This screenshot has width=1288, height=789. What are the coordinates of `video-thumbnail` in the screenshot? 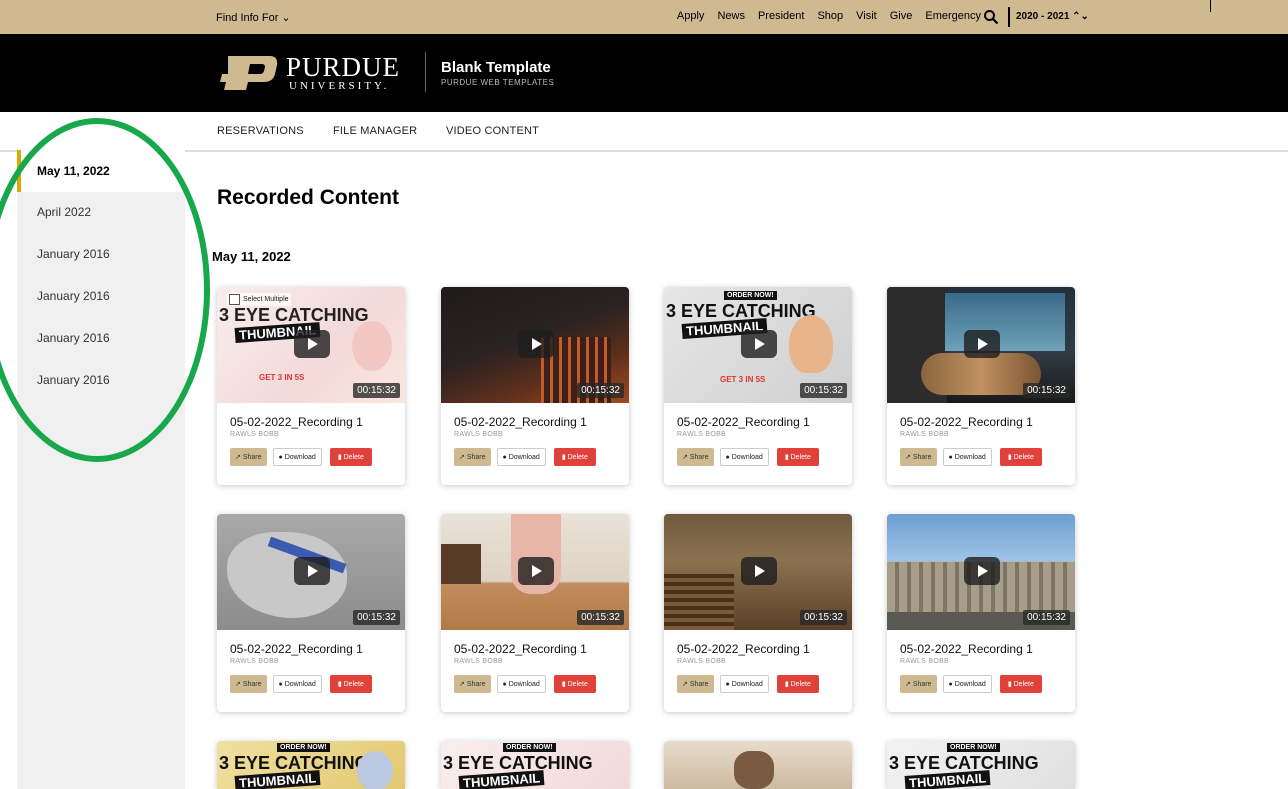 It's located at (758, 765).